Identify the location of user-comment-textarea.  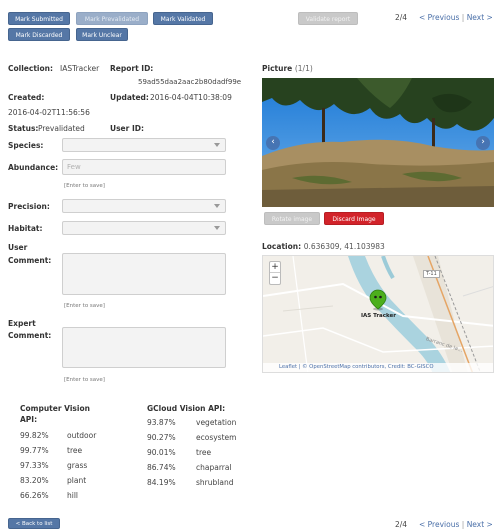
(144, 274).